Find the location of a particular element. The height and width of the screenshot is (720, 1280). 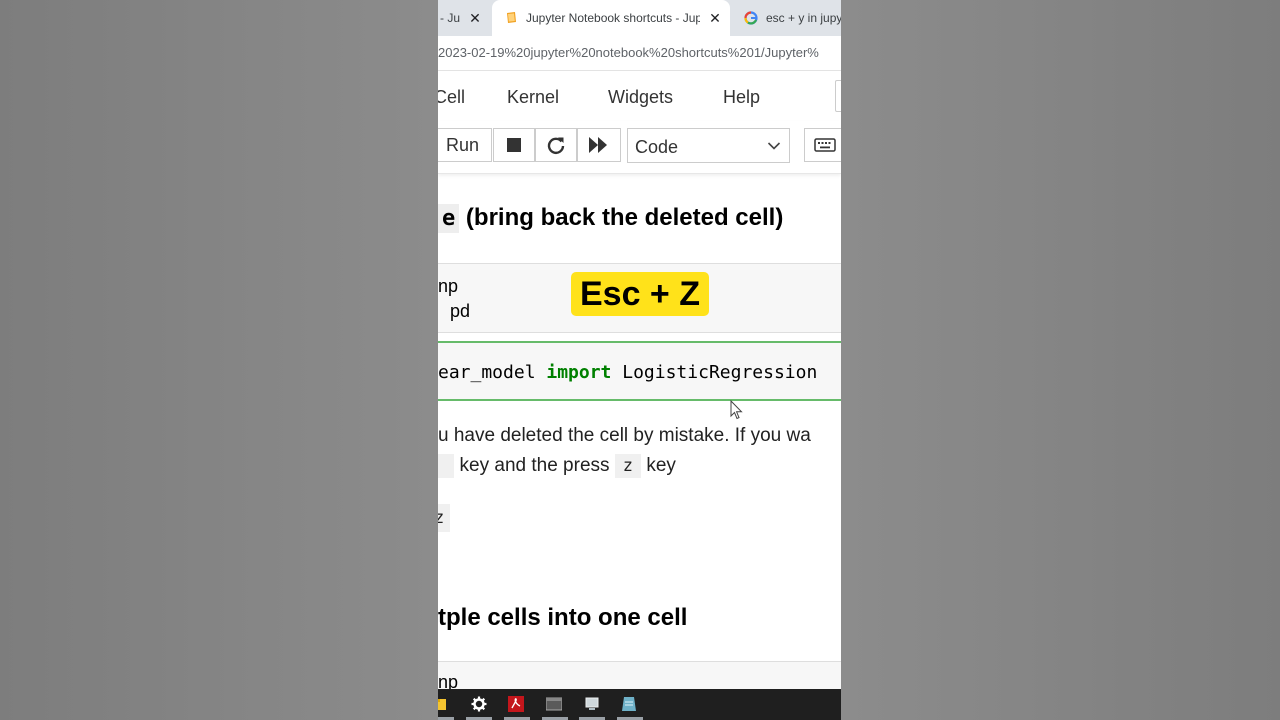

os-taskbar is located at coordinates (639, 704).